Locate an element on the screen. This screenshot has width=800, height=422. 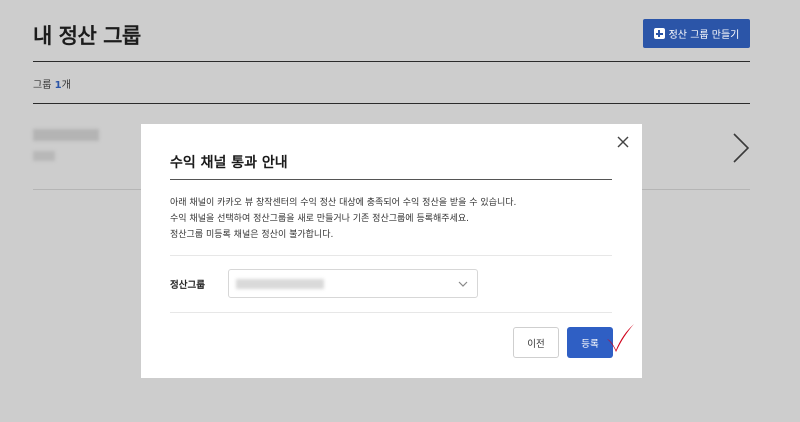
form-top-divider is located at coordinates (391, 255).